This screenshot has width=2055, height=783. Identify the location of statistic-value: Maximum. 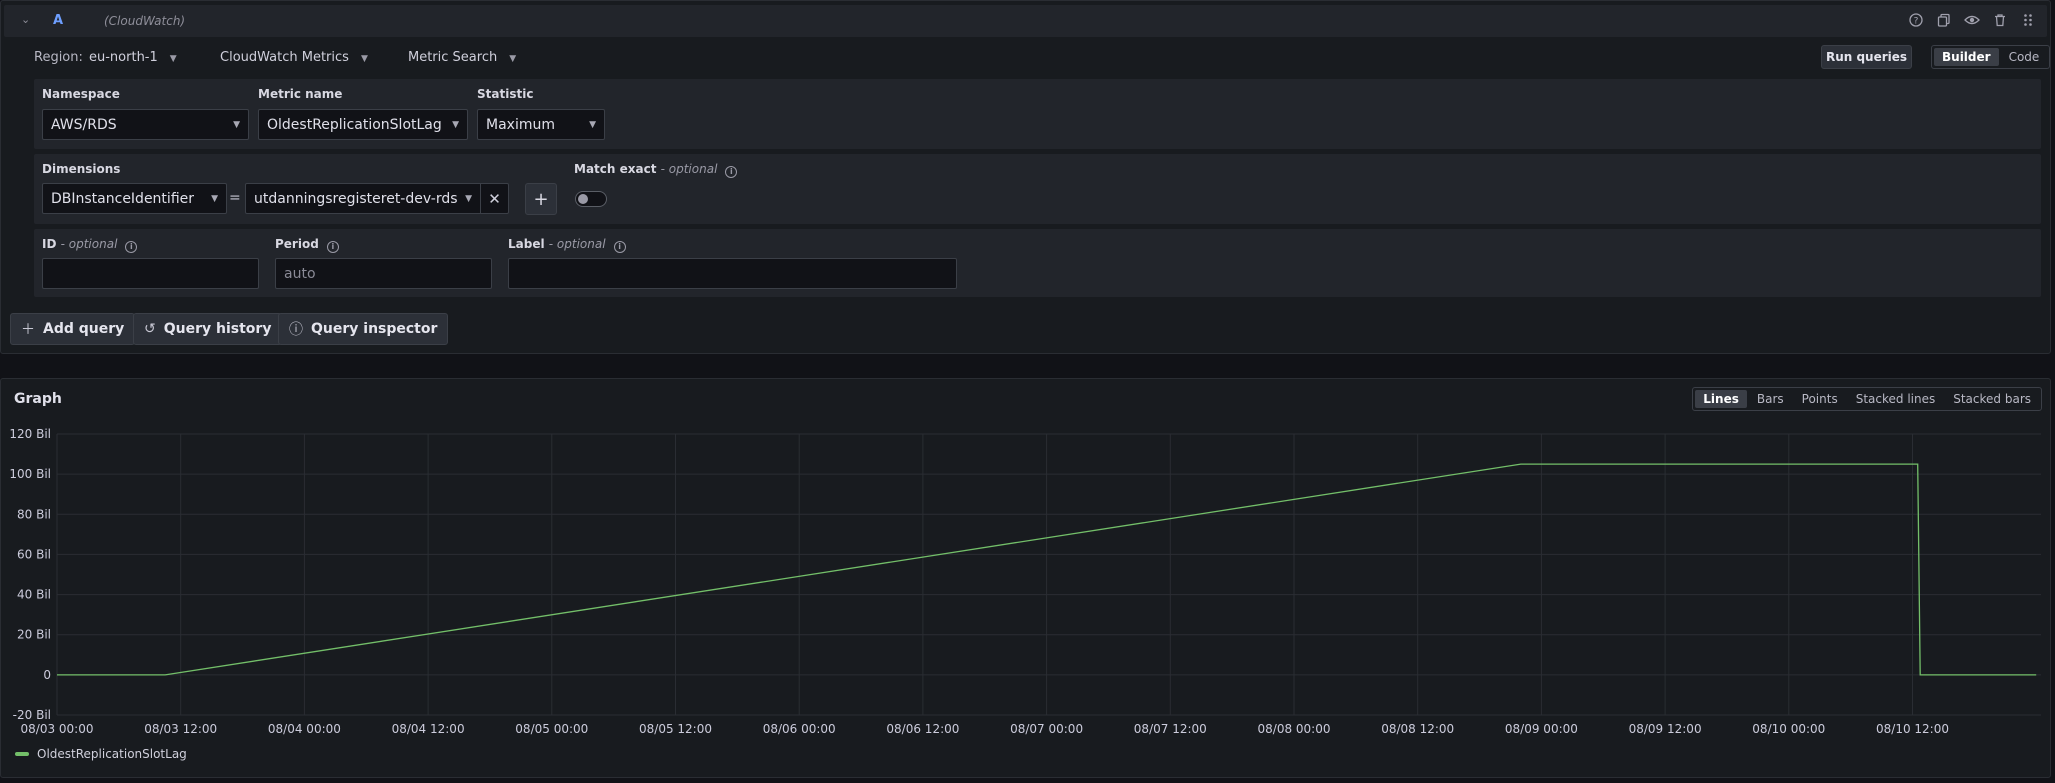
(520, 124).